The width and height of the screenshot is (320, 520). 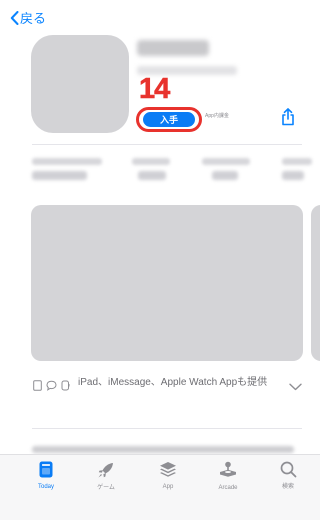 I want to click on tab-label: Arcade, so click(x=228, y=488).